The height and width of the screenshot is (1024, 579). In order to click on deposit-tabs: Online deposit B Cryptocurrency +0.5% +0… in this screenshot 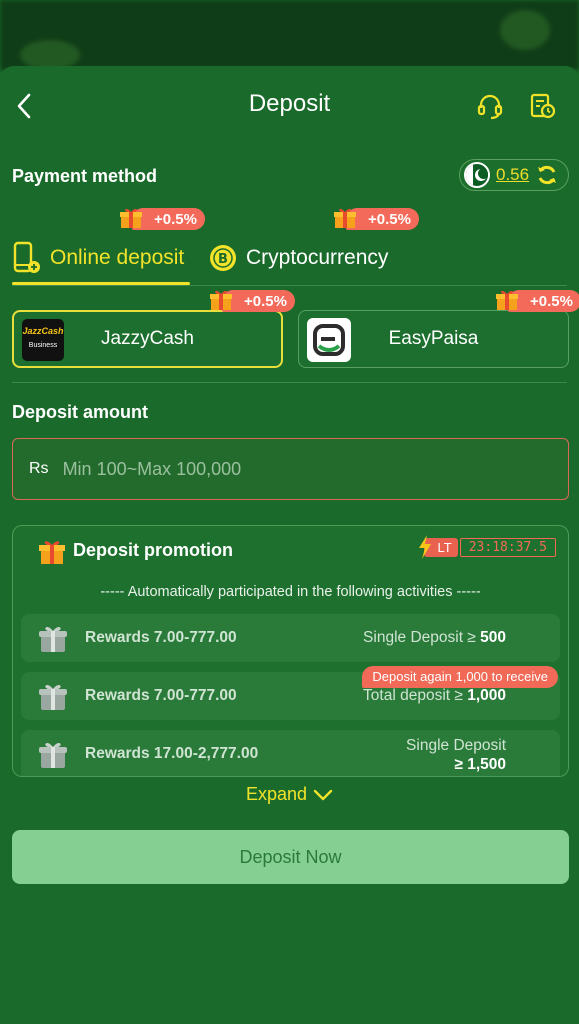, I will do `click(289, 247)`.